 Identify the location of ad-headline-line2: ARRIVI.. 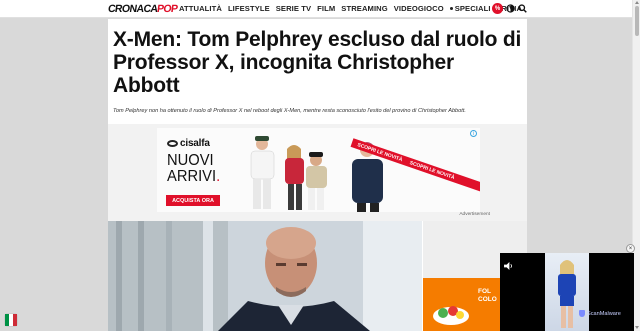
(194, 176).